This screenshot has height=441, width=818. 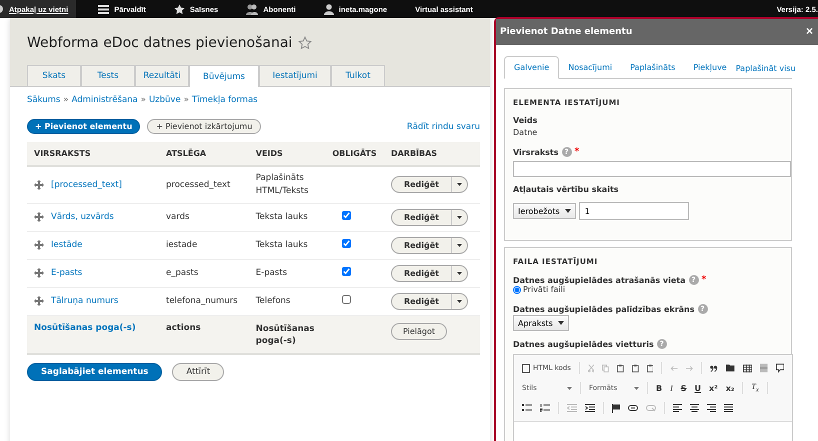 I want to click on title-input-field, so click(x=652, y=169).